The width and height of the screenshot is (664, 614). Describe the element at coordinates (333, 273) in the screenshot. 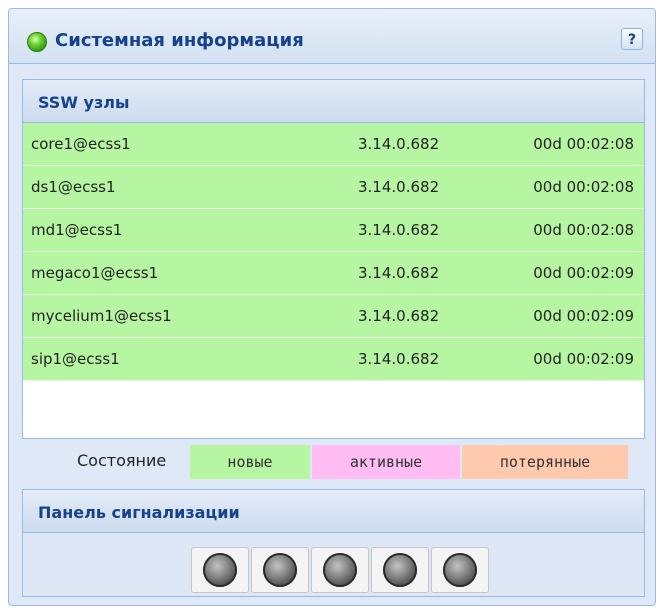

I see `node-row: megaco1@ecss1 3.14.0.682 00d 00:02:09` at that location.